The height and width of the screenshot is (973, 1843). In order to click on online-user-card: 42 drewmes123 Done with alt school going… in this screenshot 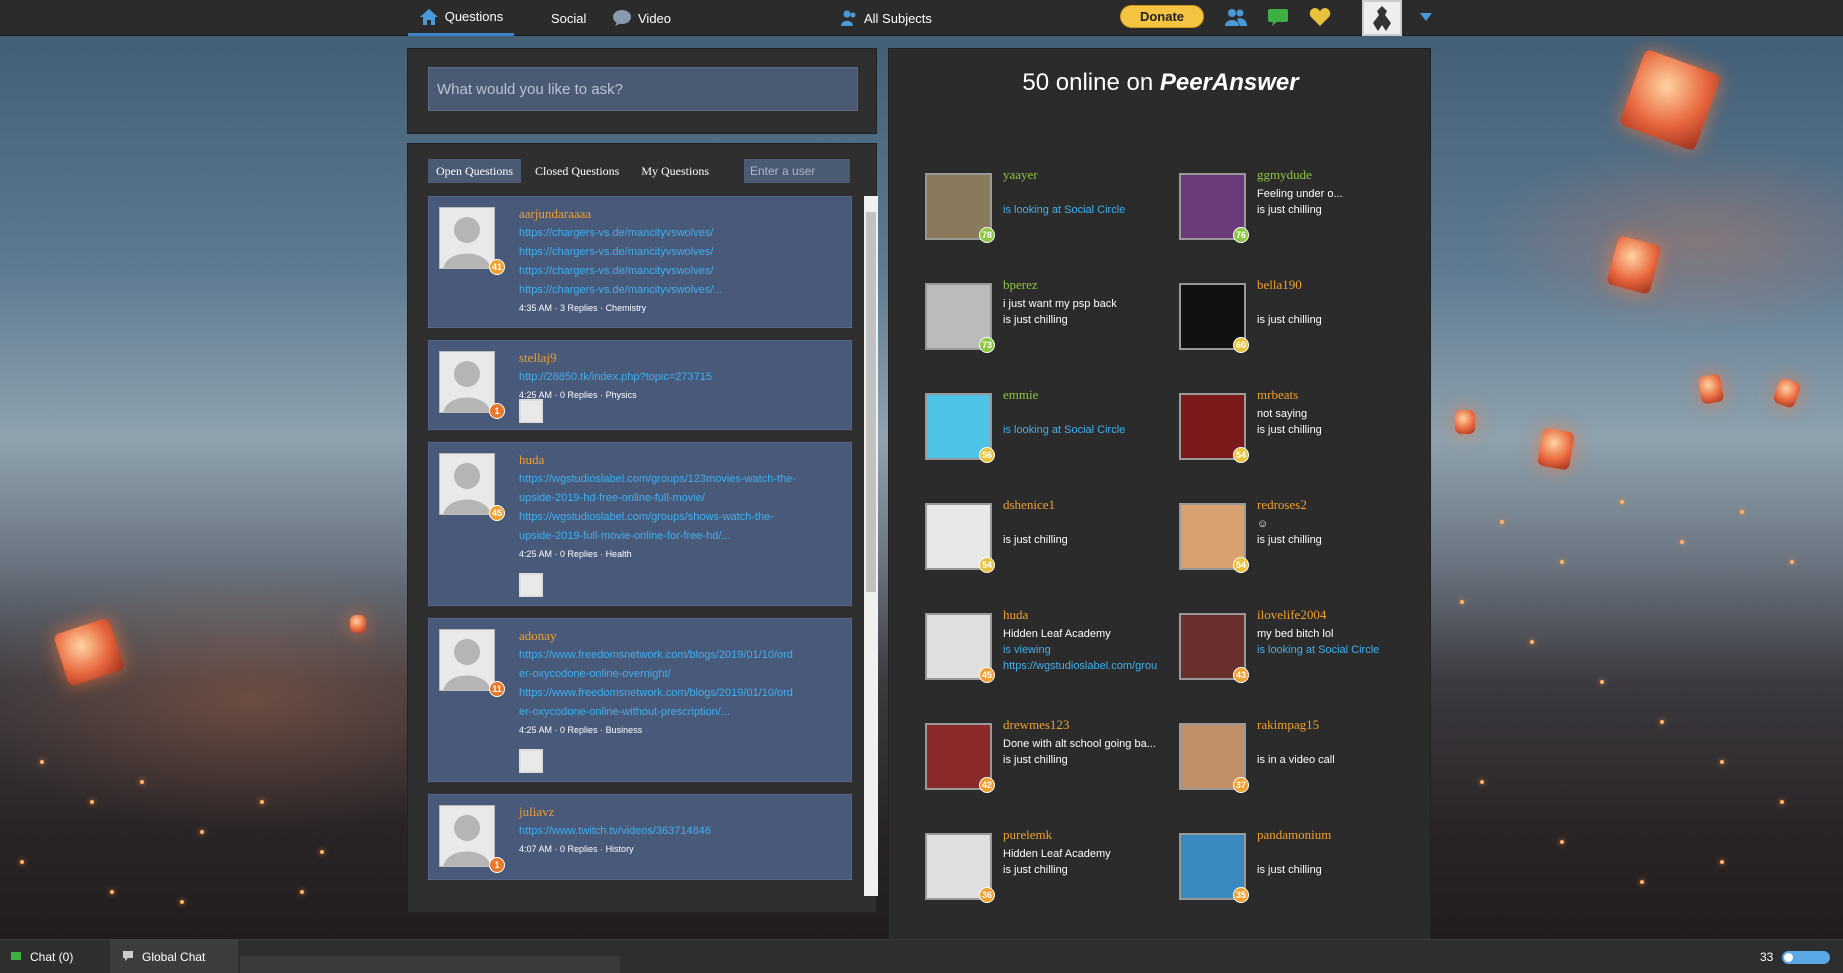, I will do `click(1022, 754)`.